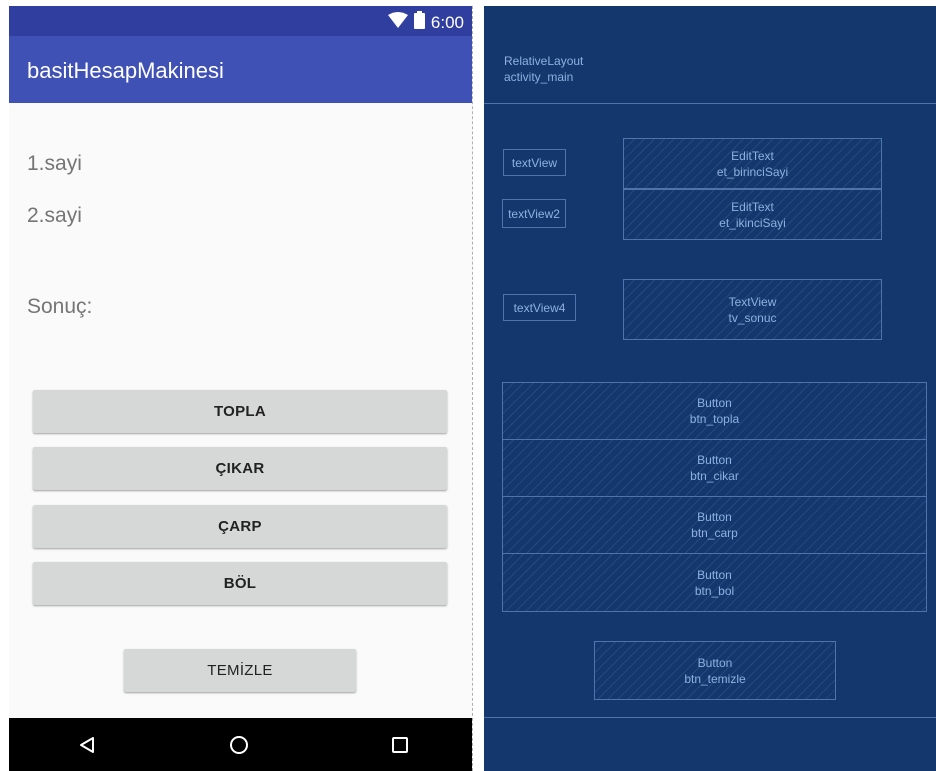 The image size is (936, 771). What do you see at coordinates (60, 306) in the screenshot?
I see `label-result: Sonuç:` at bounding box center [60, 306].